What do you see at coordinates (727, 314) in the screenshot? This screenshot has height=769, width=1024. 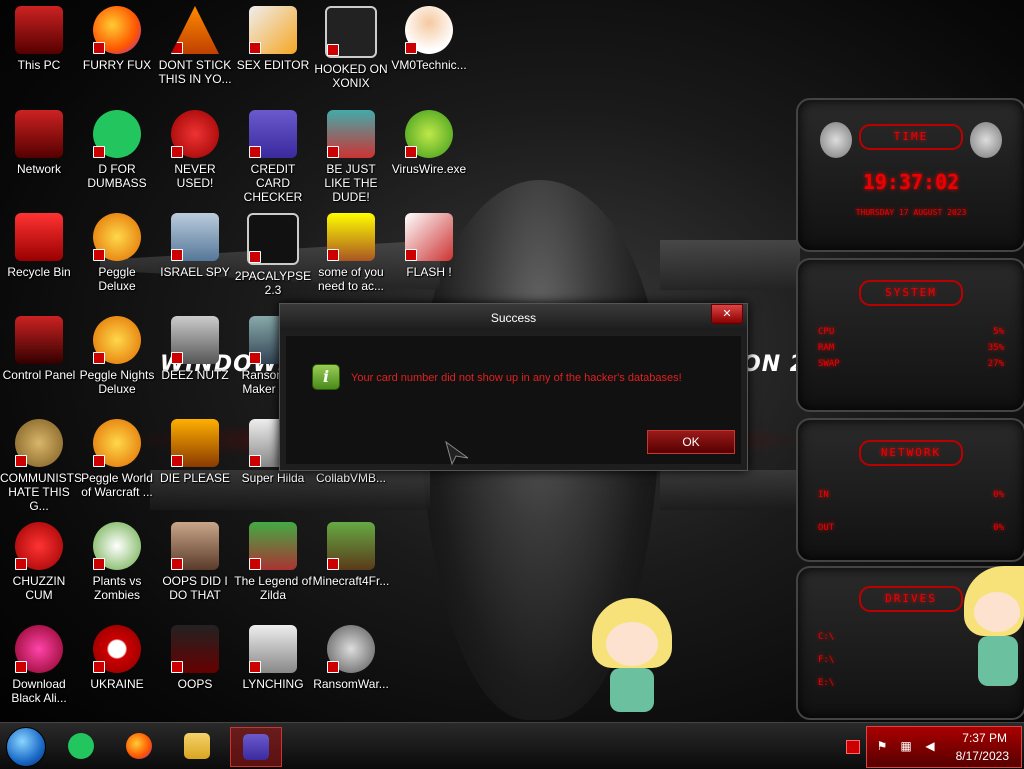 I see `dialog-close-button: ✕` at bounding box center [727, 314].